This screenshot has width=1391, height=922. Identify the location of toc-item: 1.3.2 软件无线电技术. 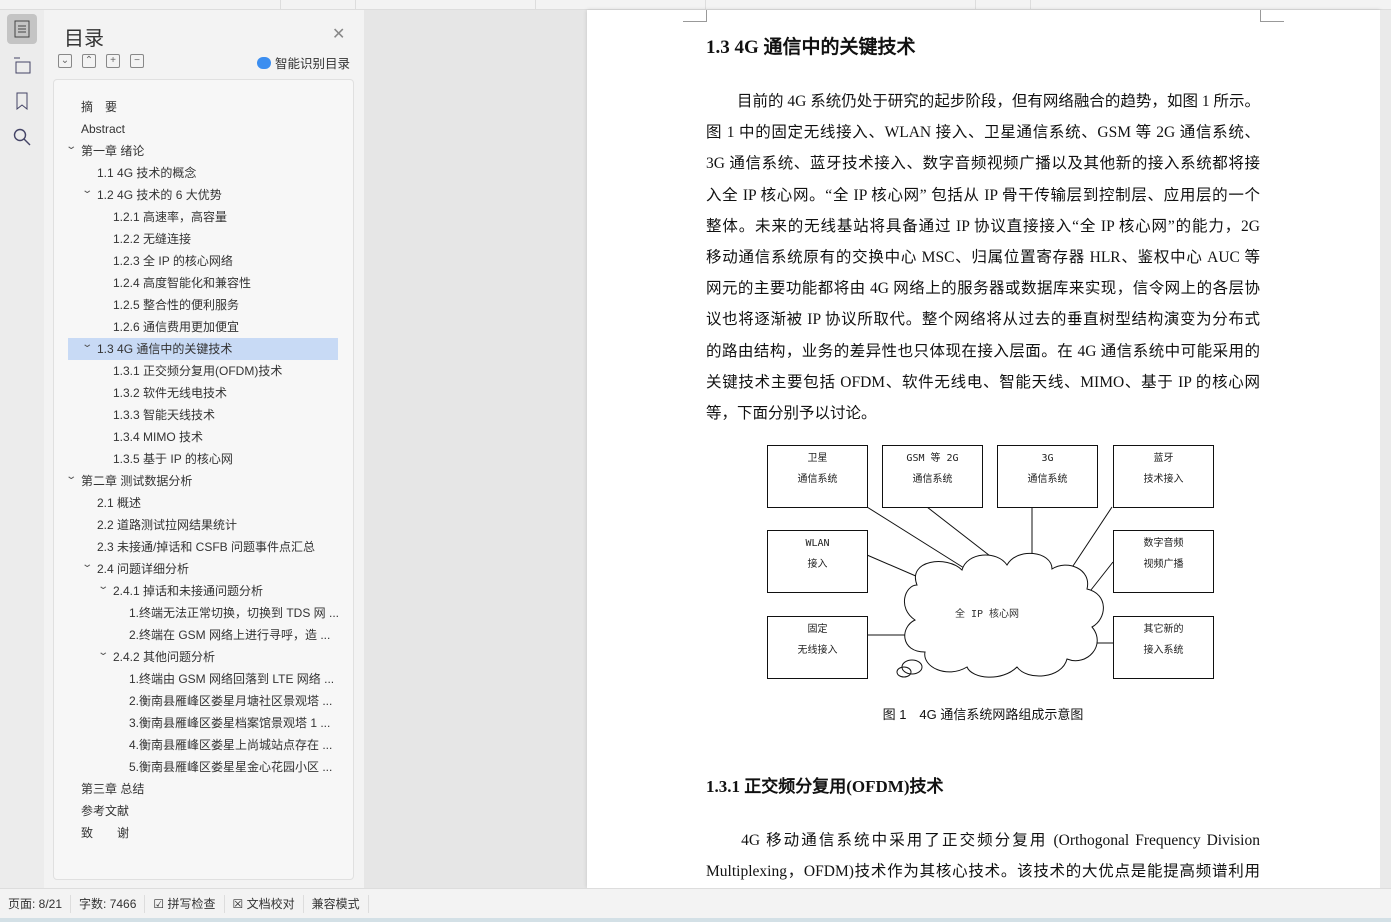
(203, 393).